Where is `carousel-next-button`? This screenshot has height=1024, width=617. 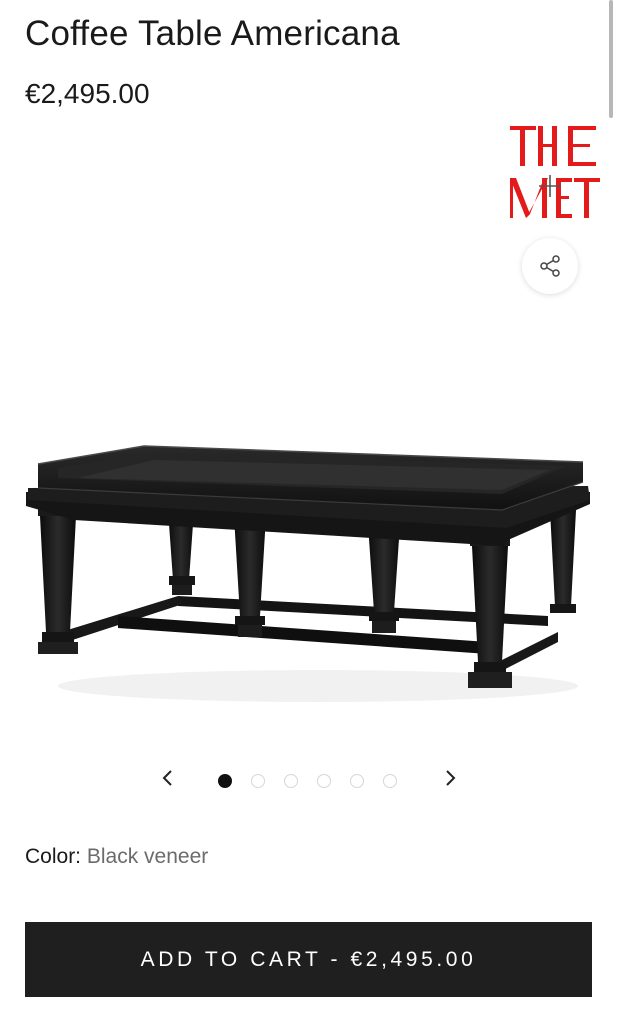 carousel-next-button is located at coordinates (450, 778).